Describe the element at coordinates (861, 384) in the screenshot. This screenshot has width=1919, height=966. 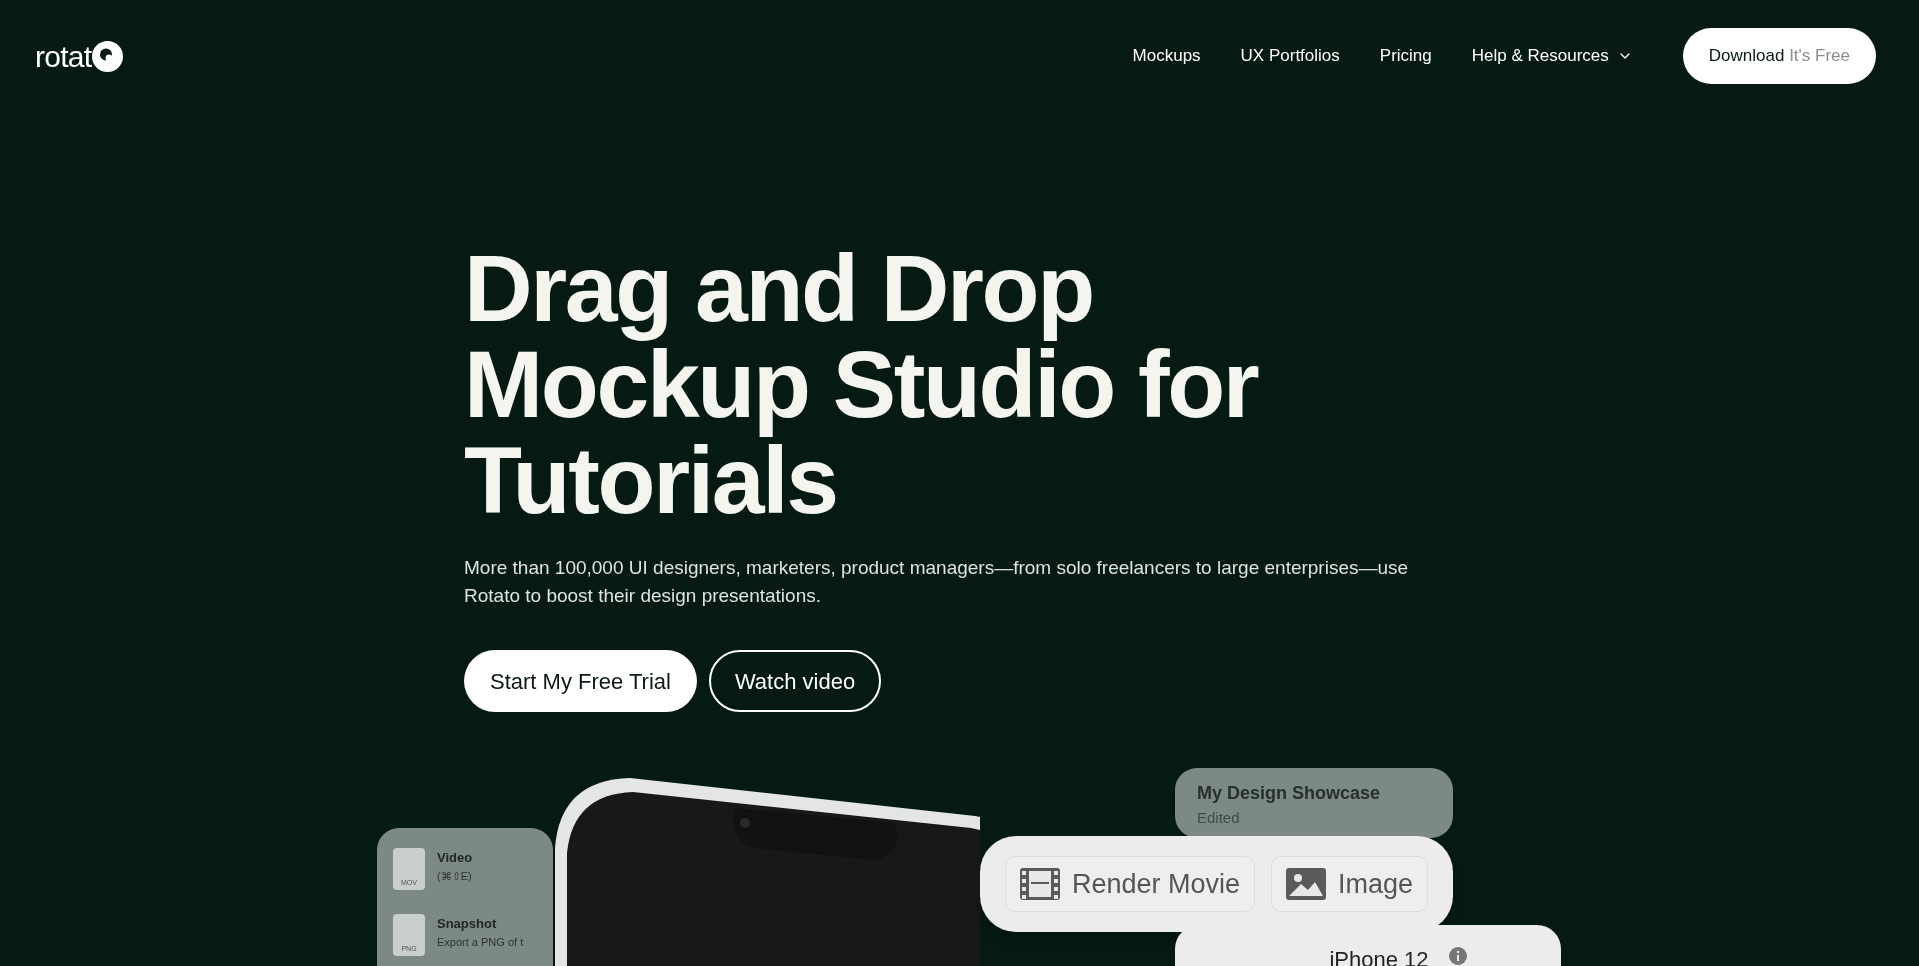
I see `hero-title: Drag and Drop Mockup Studio for Tutorials` at that location.